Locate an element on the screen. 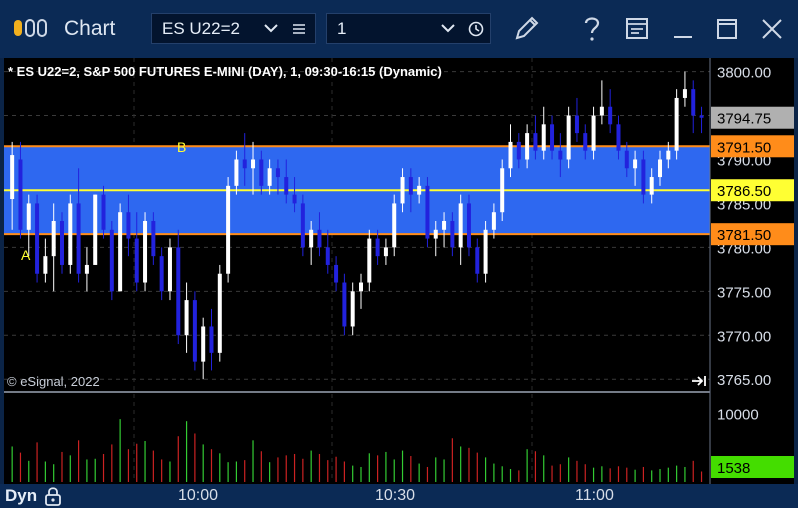 Image resolution: width=798 pixels, height=508 pixels. scroll-to-end-icon is located at coordinates (699, 381).